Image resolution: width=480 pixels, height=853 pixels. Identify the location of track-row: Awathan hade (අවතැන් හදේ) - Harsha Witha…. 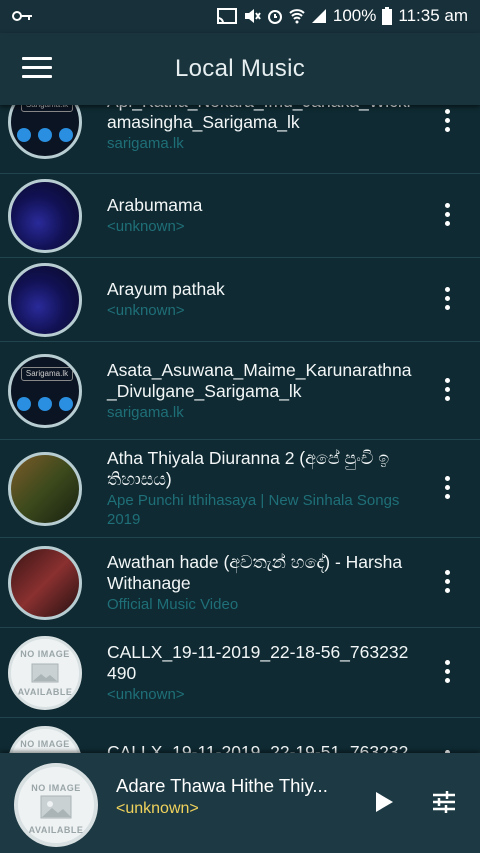
(240, 583).